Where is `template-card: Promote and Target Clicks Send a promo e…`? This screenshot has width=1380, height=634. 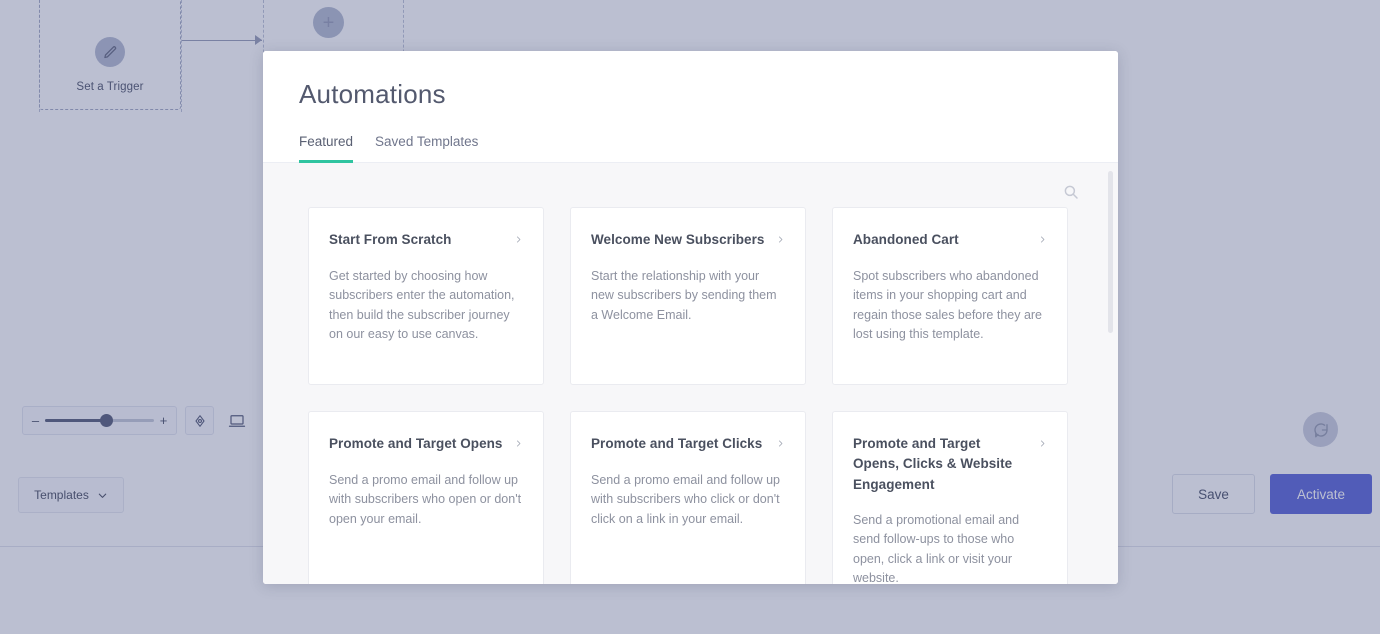 template-card: Promote and Target Clicks Send a promo e… is located at coordinates (688, 497).